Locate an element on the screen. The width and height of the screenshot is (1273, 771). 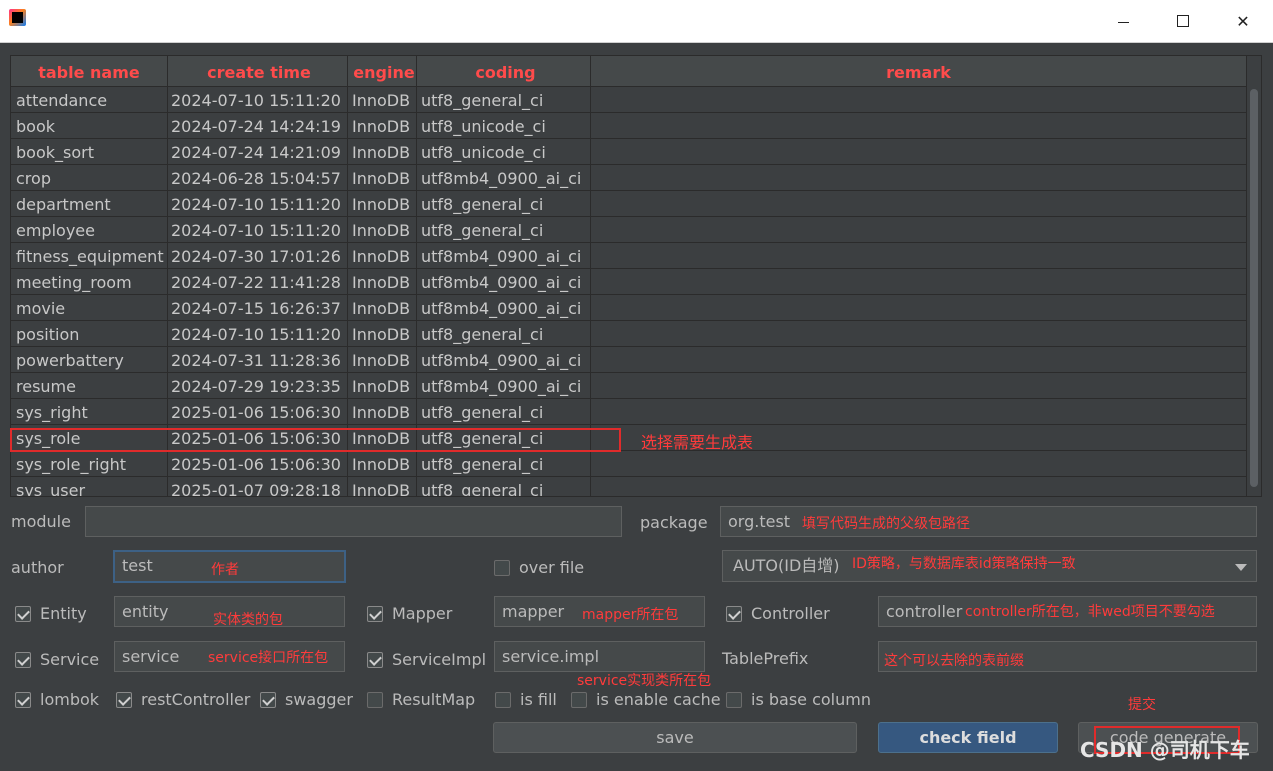
header-table-name: table name is located at coordinates (89, 71).